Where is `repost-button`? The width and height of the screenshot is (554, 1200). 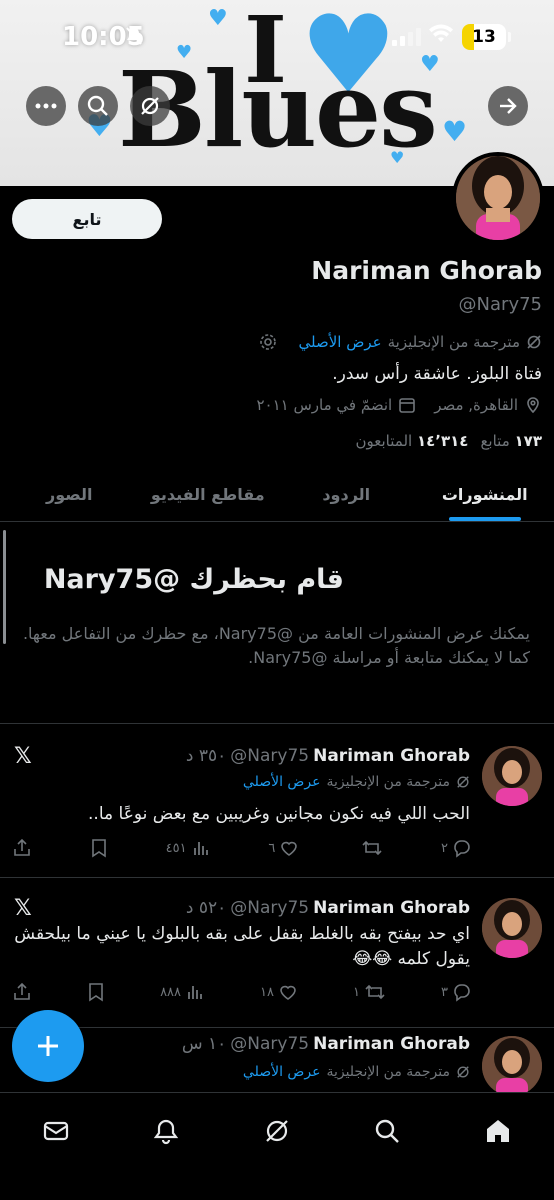
repost-button is located at coordinates (370, 848).